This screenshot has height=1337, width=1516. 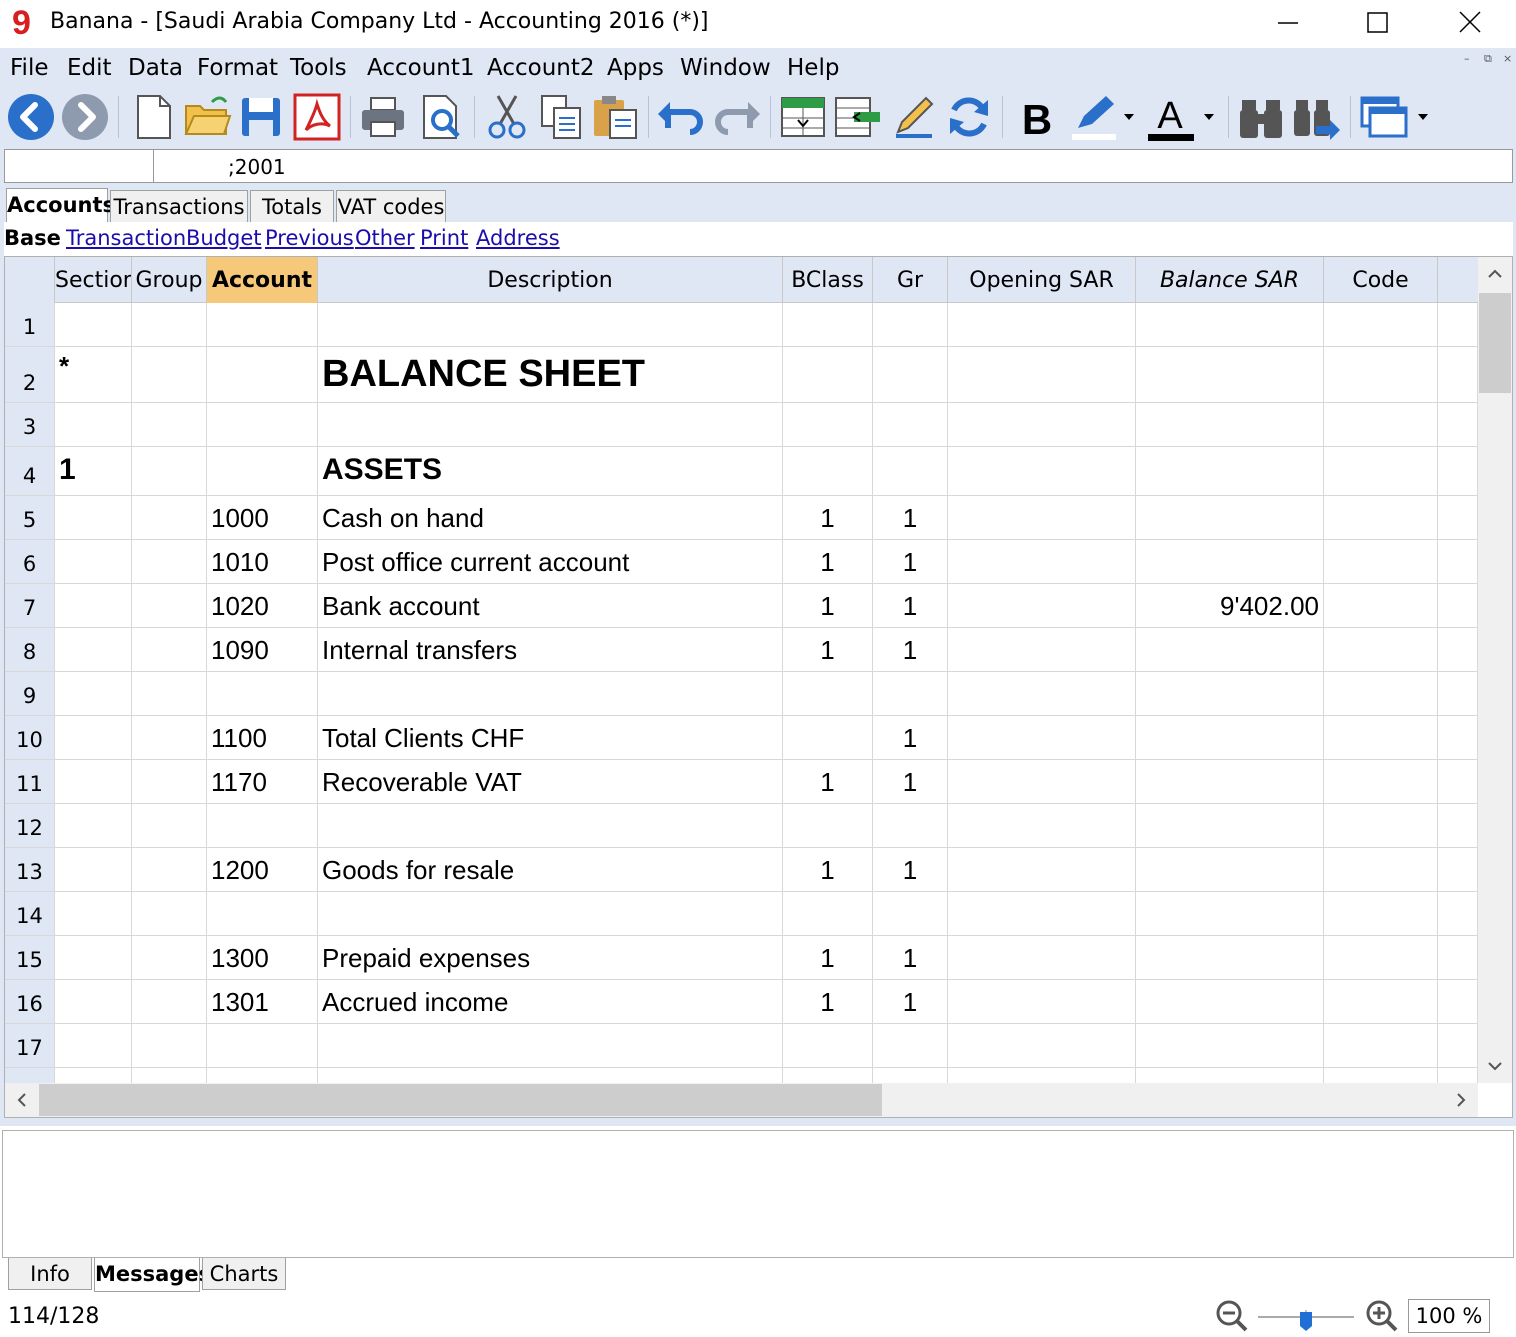 What do you see at coordinates (828, 280) in the screenshot?
I see `col-header-bclass: BClass` at bounding box center [828, 280].